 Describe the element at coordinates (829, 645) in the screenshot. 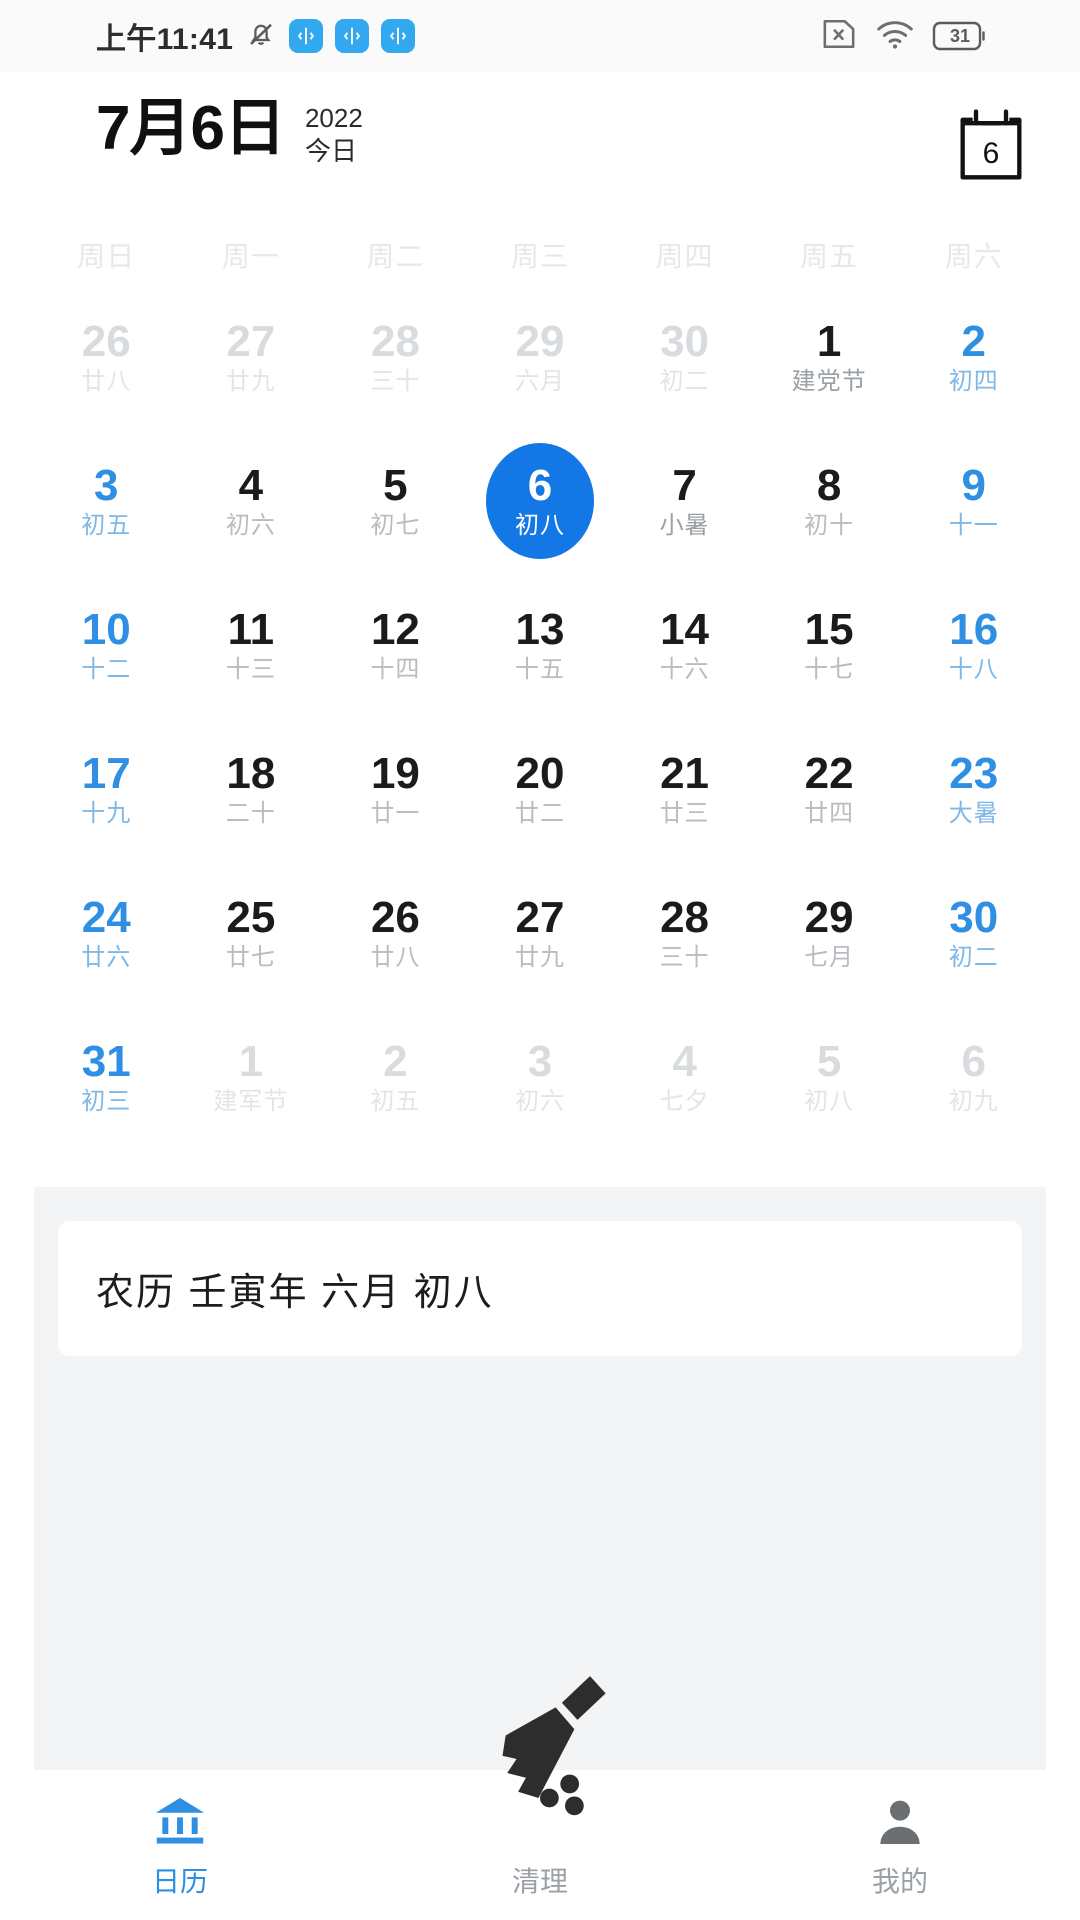

I see `calendar-day-cell: 15 十七` at that location.